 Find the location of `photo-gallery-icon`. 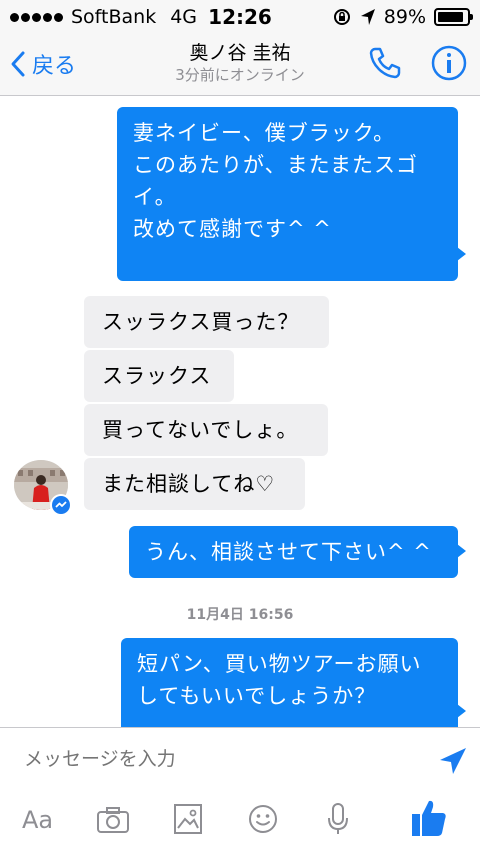

photo-gallery-icon is located at coordinates (188, 819).